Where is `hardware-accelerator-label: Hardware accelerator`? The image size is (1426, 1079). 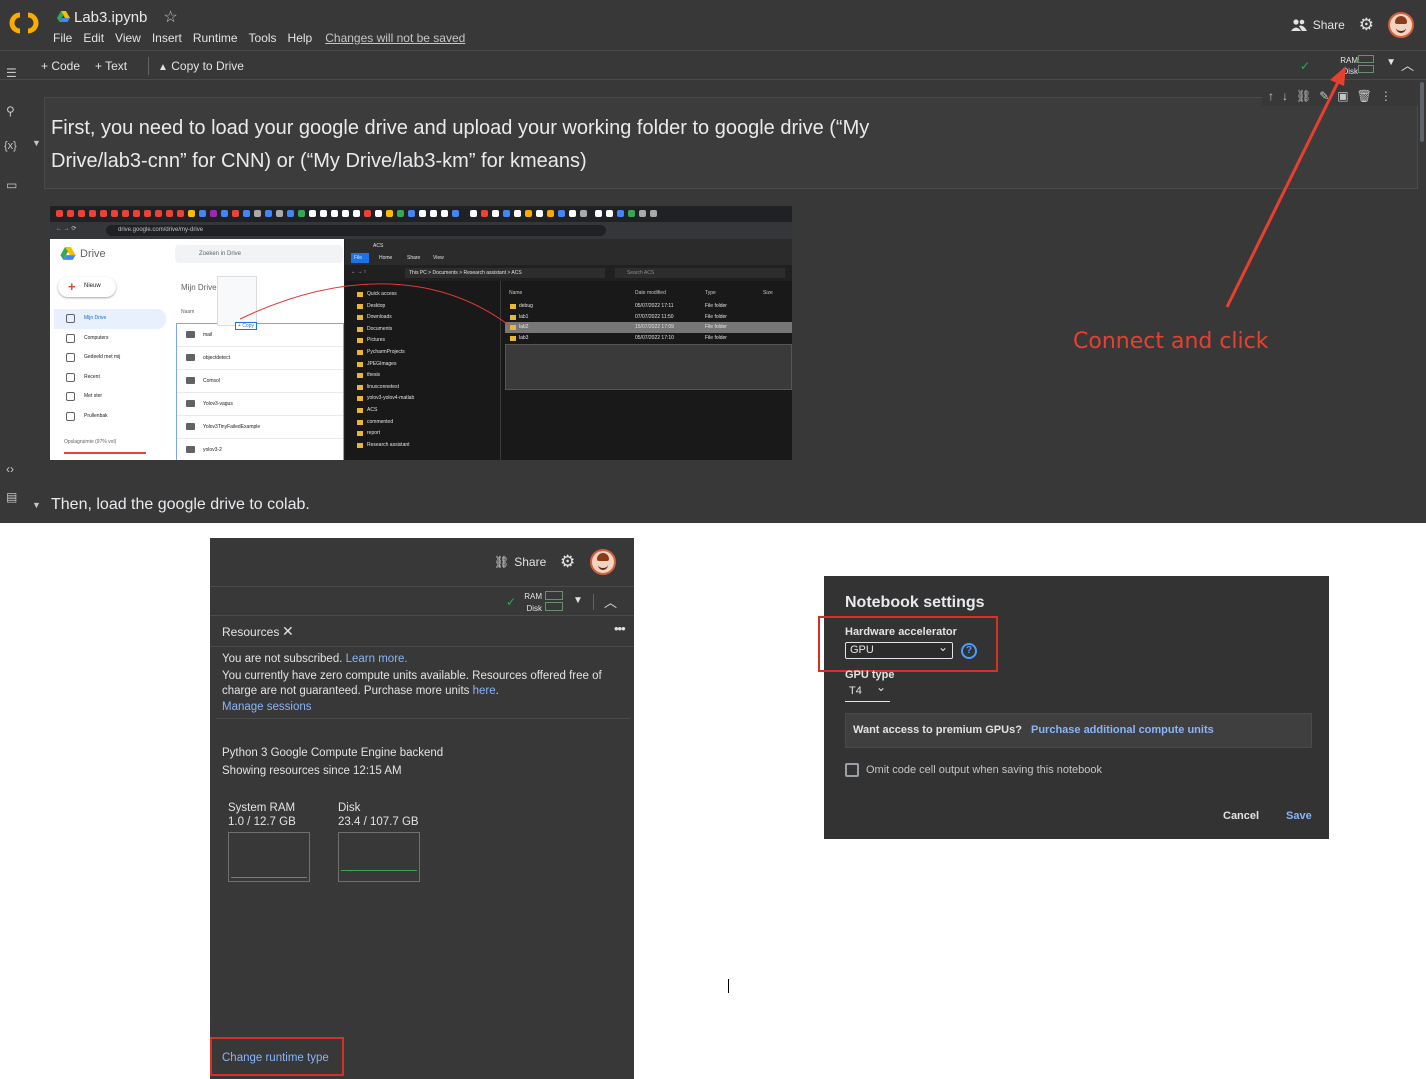
hardware-accelerator-label: Hardware accelerator is located at coordinates (901, 632).